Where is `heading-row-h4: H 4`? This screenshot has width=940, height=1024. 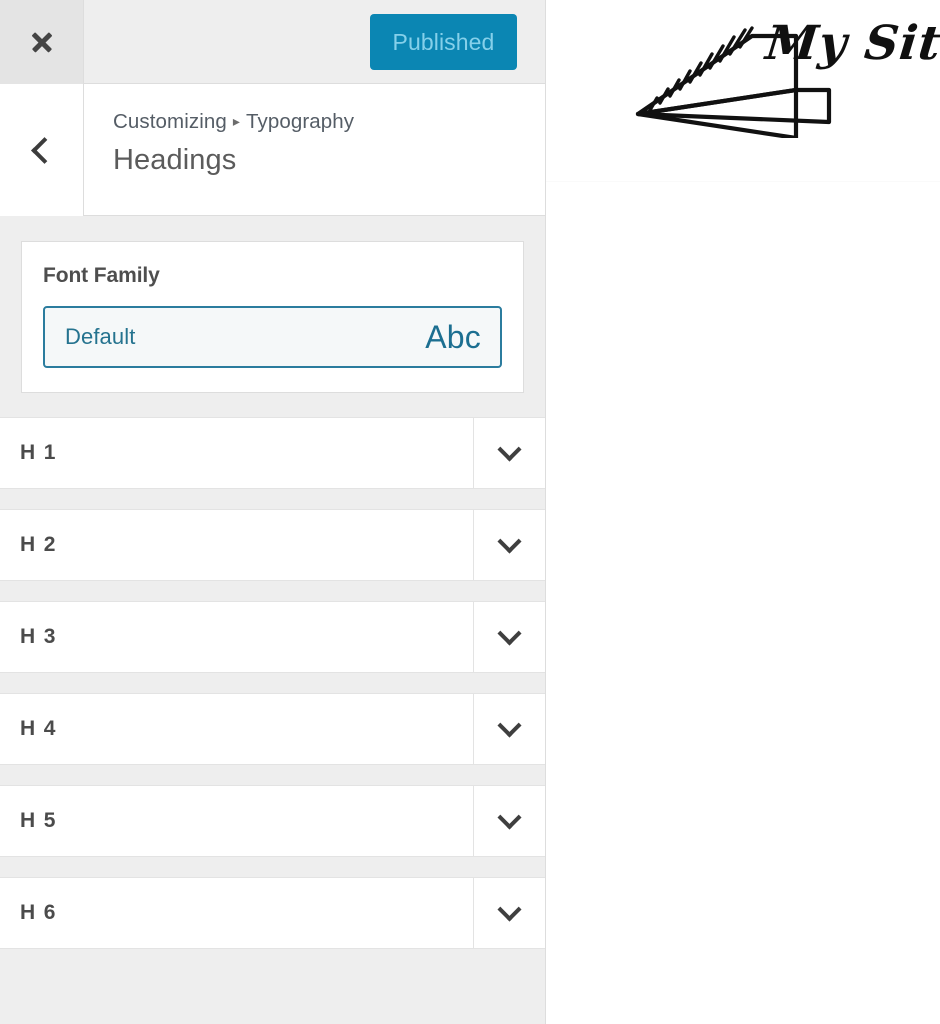
heading-row-h4: H 4 is located at coordinates (272, 729).